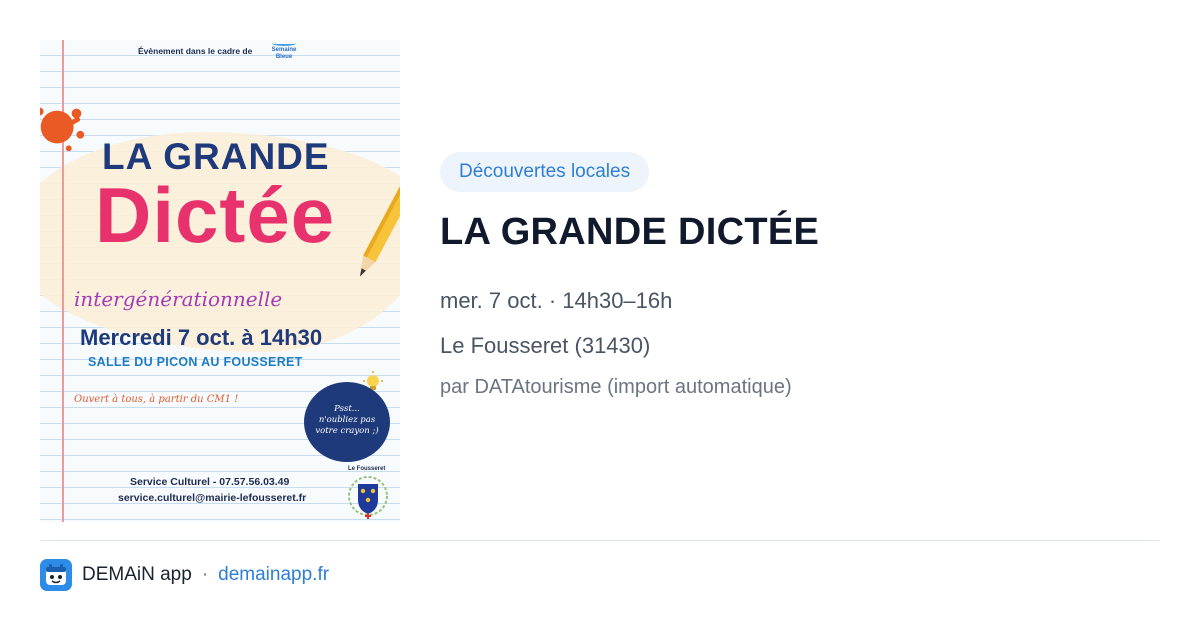 The image size is (1200, 630). I want to click on footer: DEMAiN app · demainapp.fr, so click(184, 575).